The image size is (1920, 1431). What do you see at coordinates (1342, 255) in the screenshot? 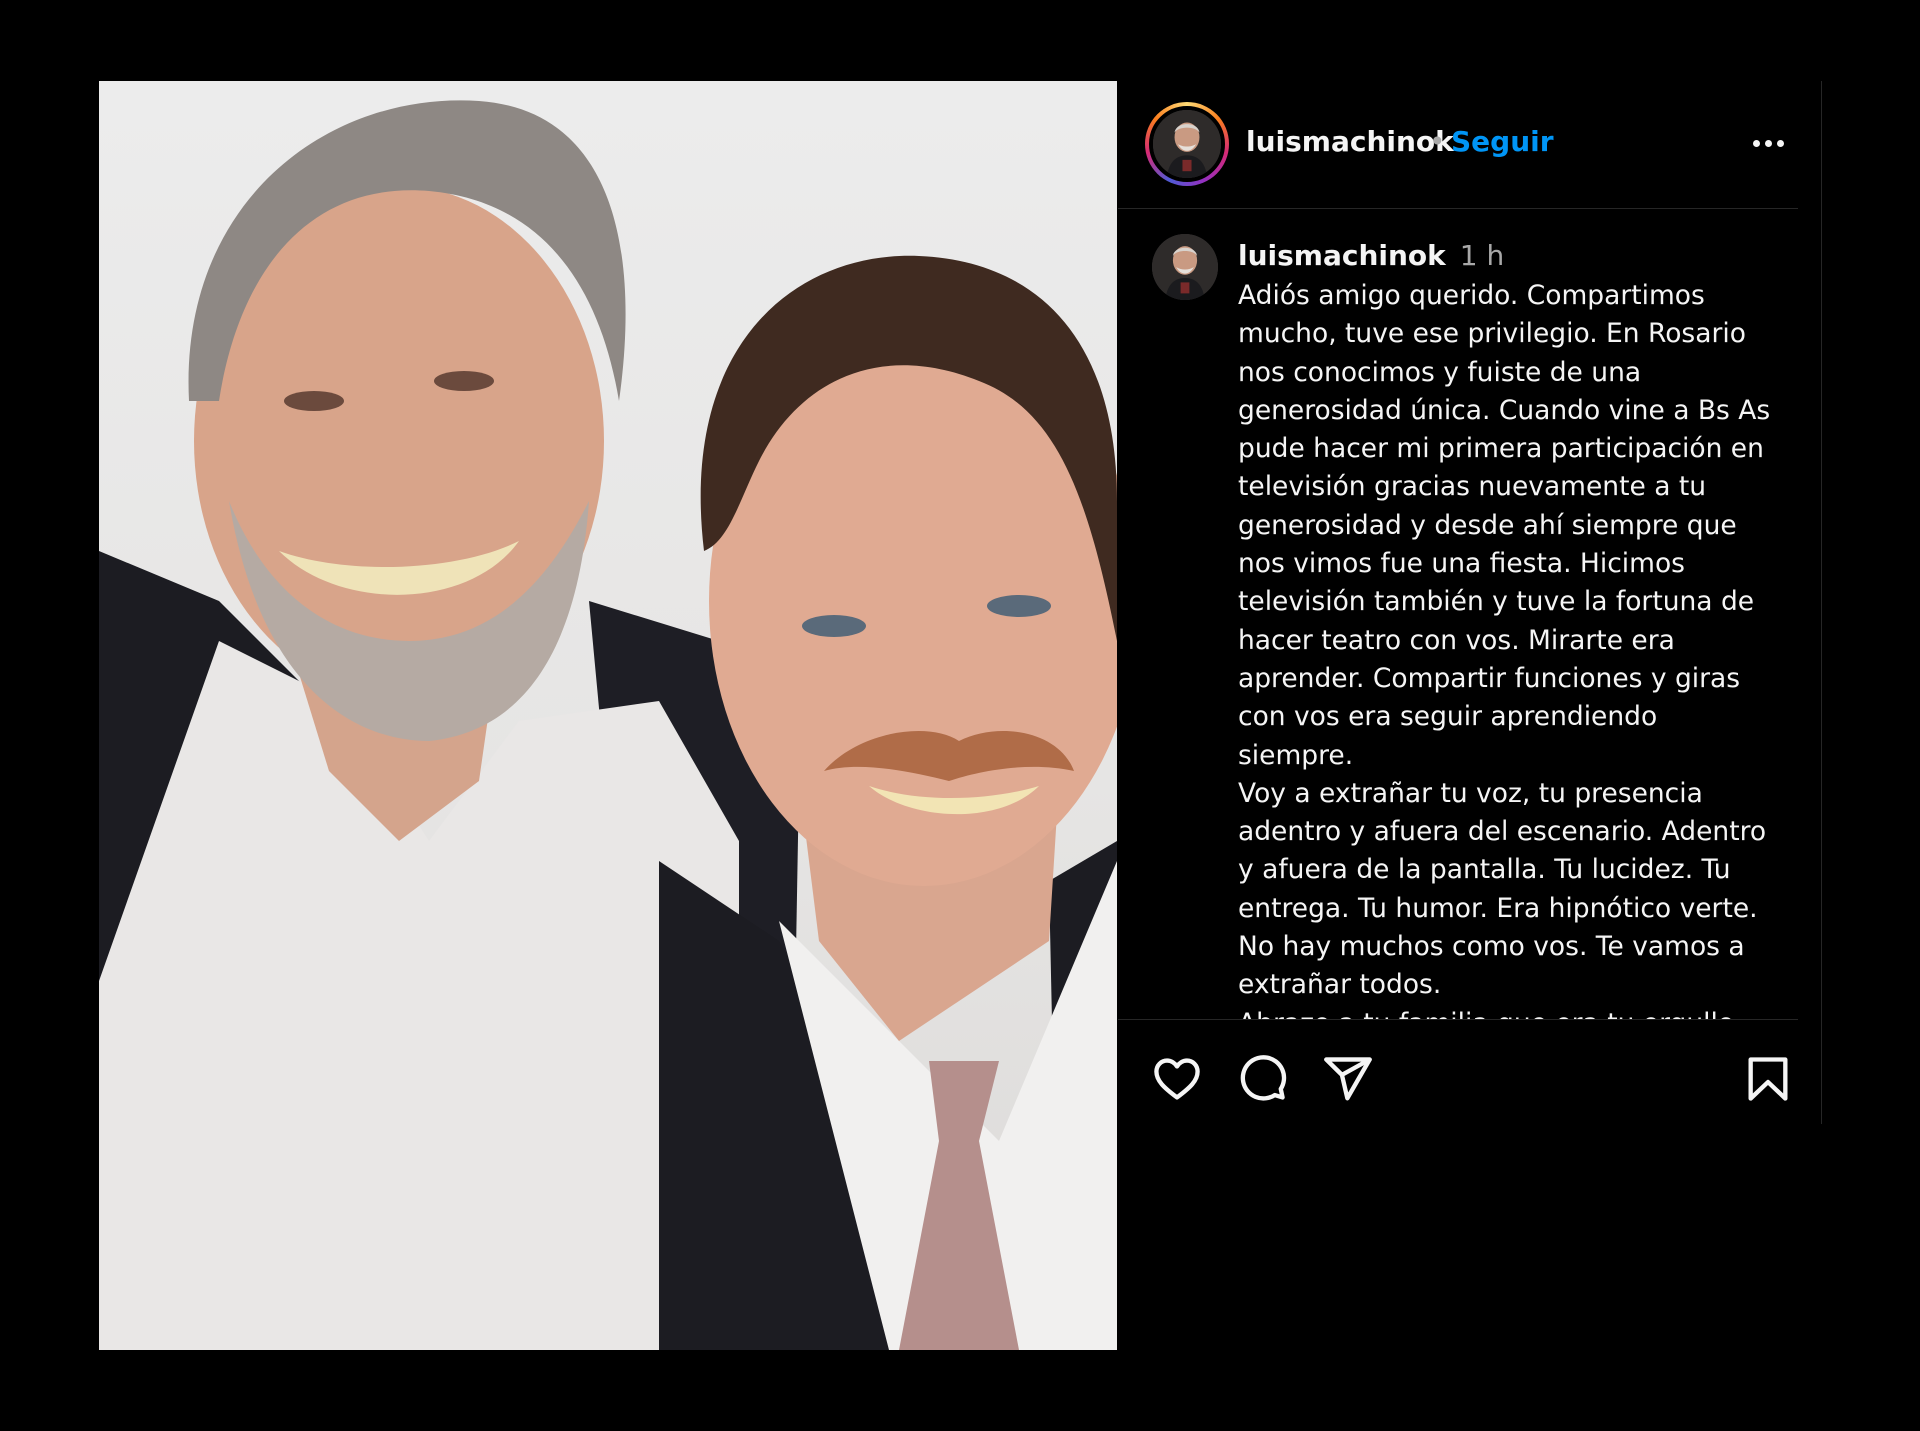
I see `caption-username: luismachinok` at bounding box center [1342, 255].